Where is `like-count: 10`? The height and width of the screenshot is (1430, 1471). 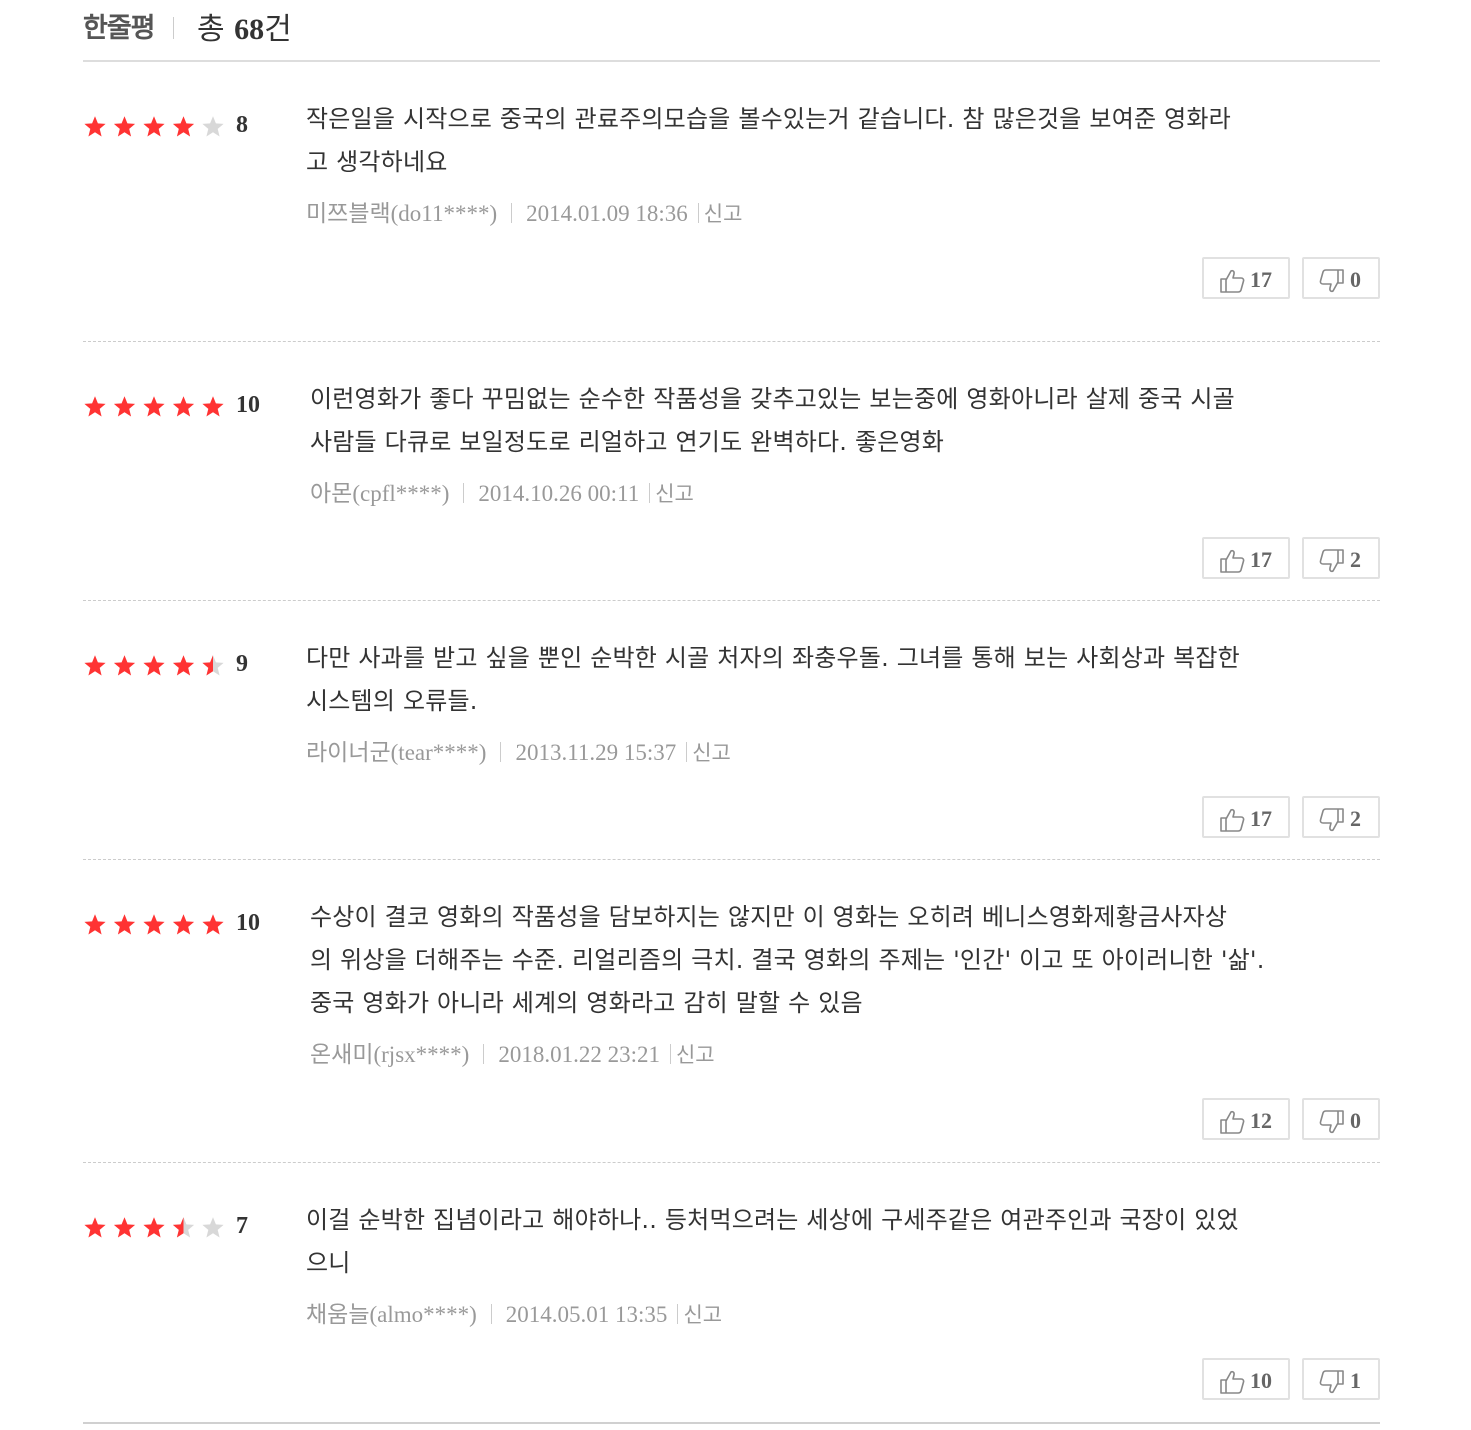
like-count: 10 is located at coordinates (1261, 1380).